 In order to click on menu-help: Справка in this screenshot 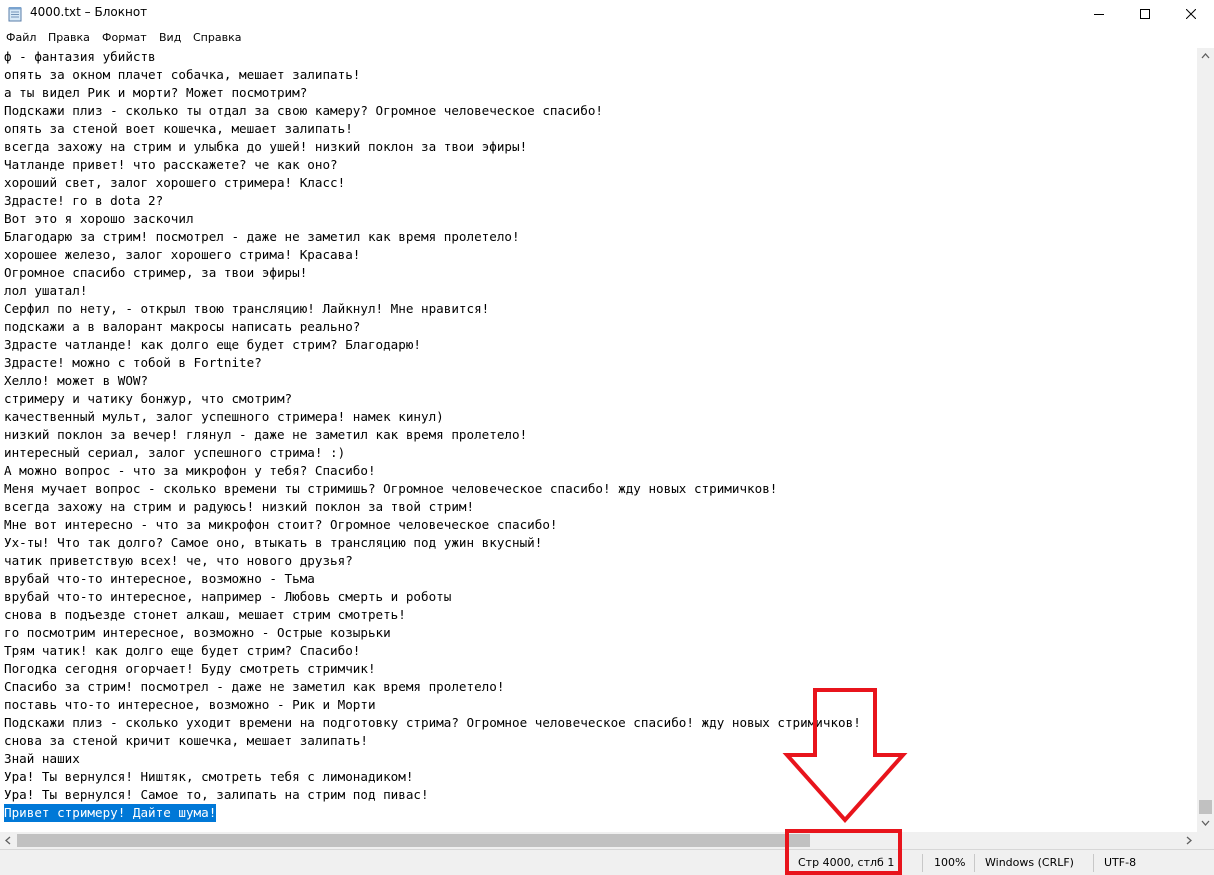, I will do `click(217, 37)`.